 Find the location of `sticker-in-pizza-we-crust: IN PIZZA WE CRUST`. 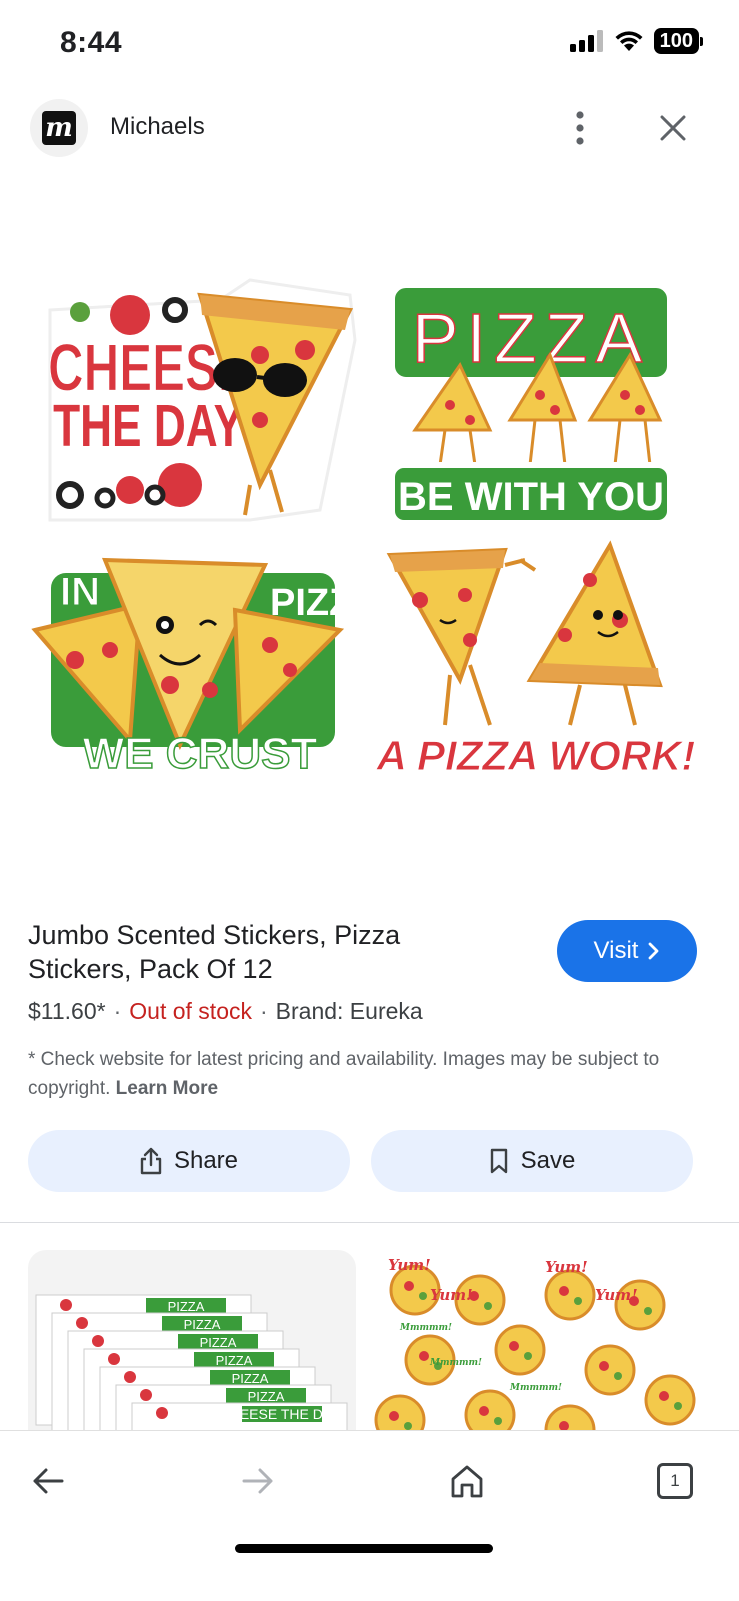

sticker-in-pizza-we-crust: IN PIZZA WE CRUST is located at coordinates (205, 668).